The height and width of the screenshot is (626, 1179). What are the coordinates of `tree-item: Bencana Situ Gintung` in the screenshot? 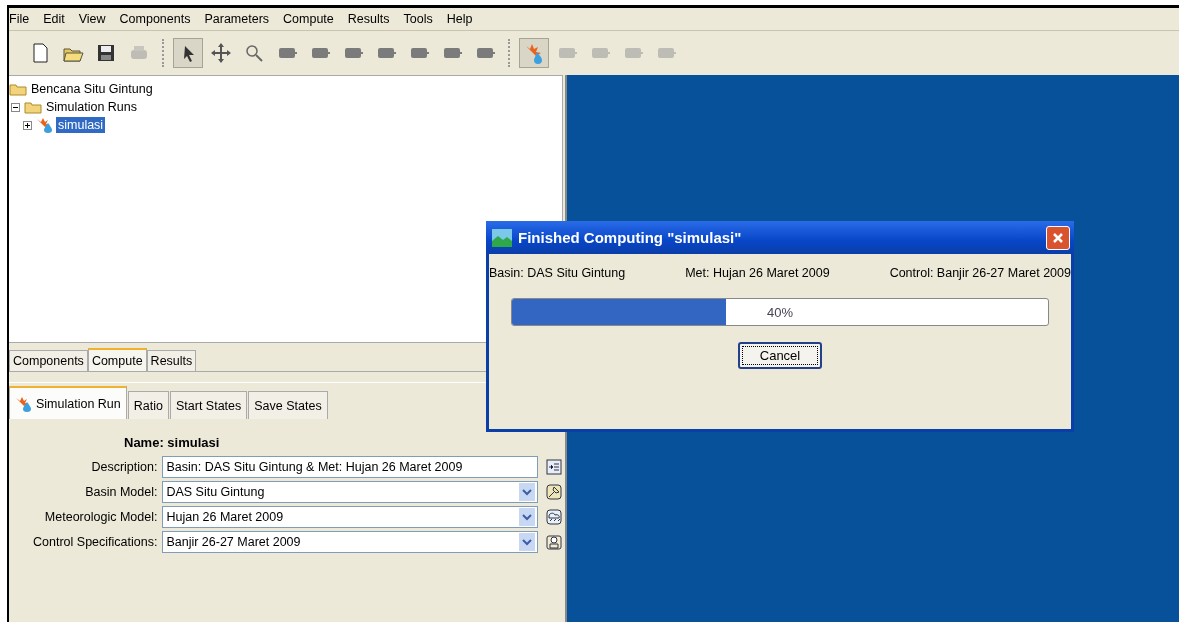 It's located at (92, 89).